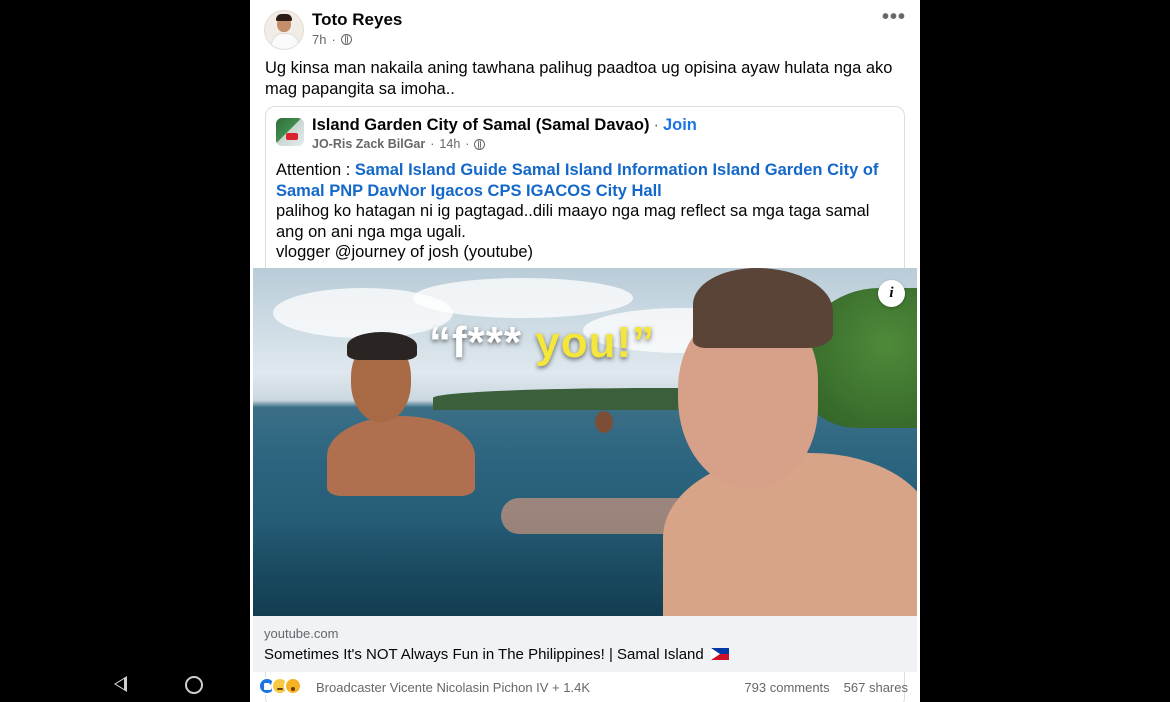 The height and width of the screenshot is (702, 1170). What do you see at coordinates (301, 633) in the screenshot?
I see `link-domain: youtube.com` at bounding box center [301, 633].